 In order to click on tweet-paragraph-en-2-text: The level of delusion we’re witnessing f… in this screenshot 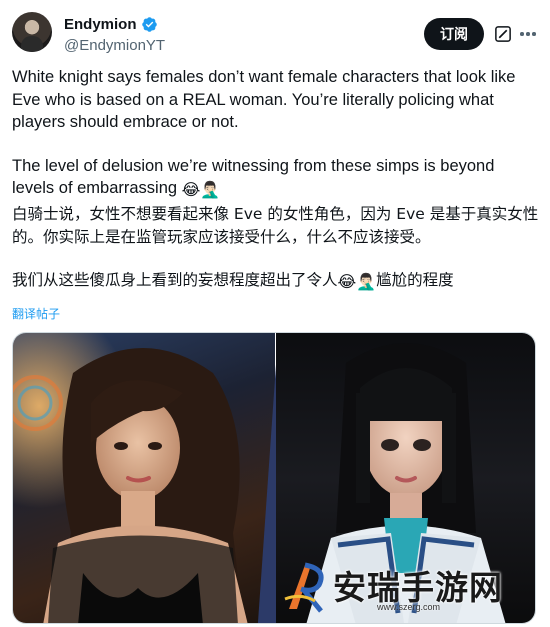, I will do `click(253, 177)`.